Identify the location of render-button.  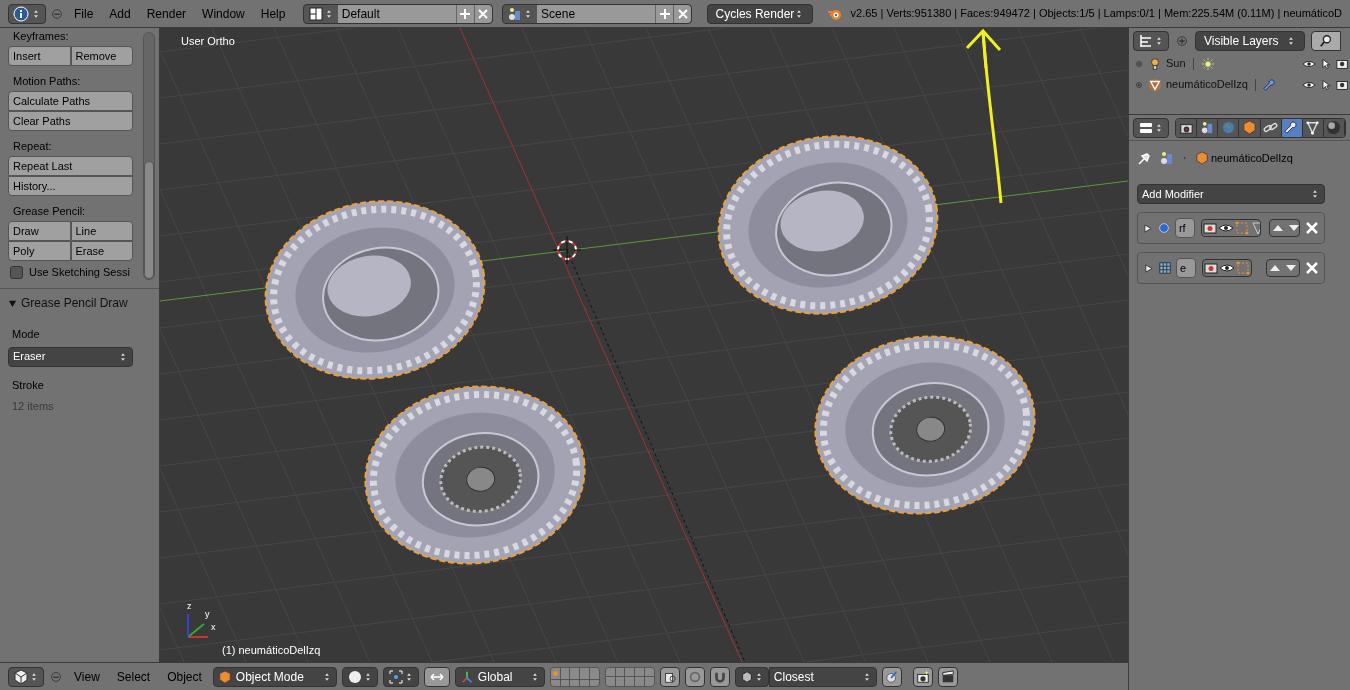
(922, 676).